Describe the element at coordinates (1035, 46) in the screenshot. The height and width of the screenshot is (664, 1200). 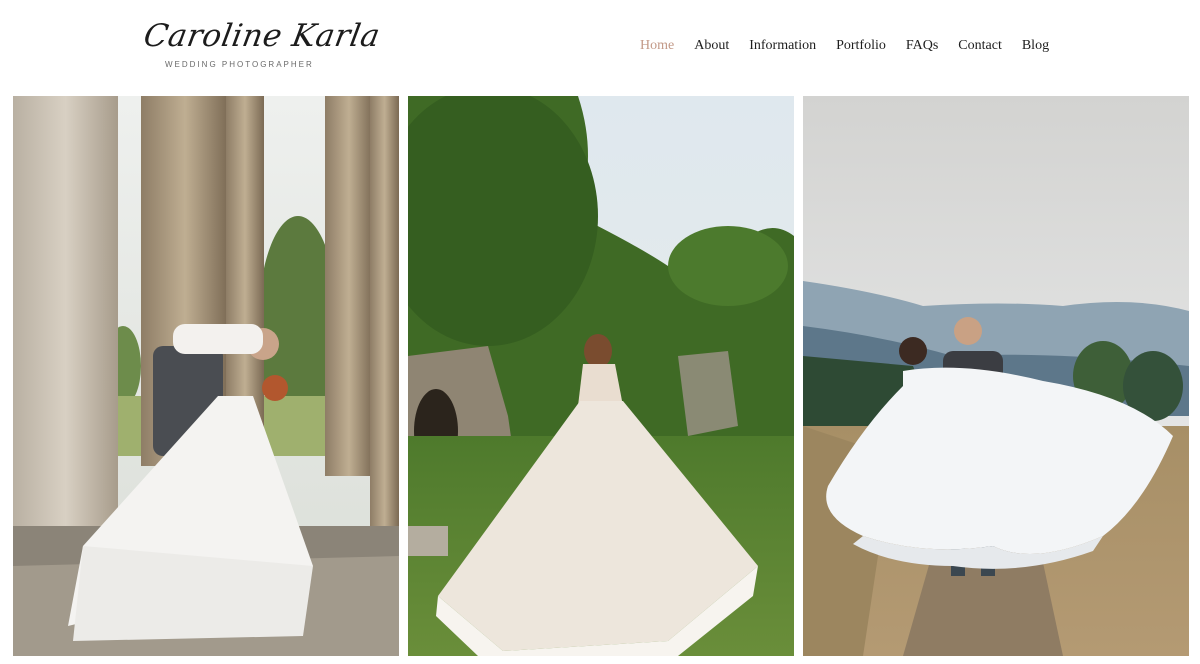
I see `nav-blog: Blog` at that location.